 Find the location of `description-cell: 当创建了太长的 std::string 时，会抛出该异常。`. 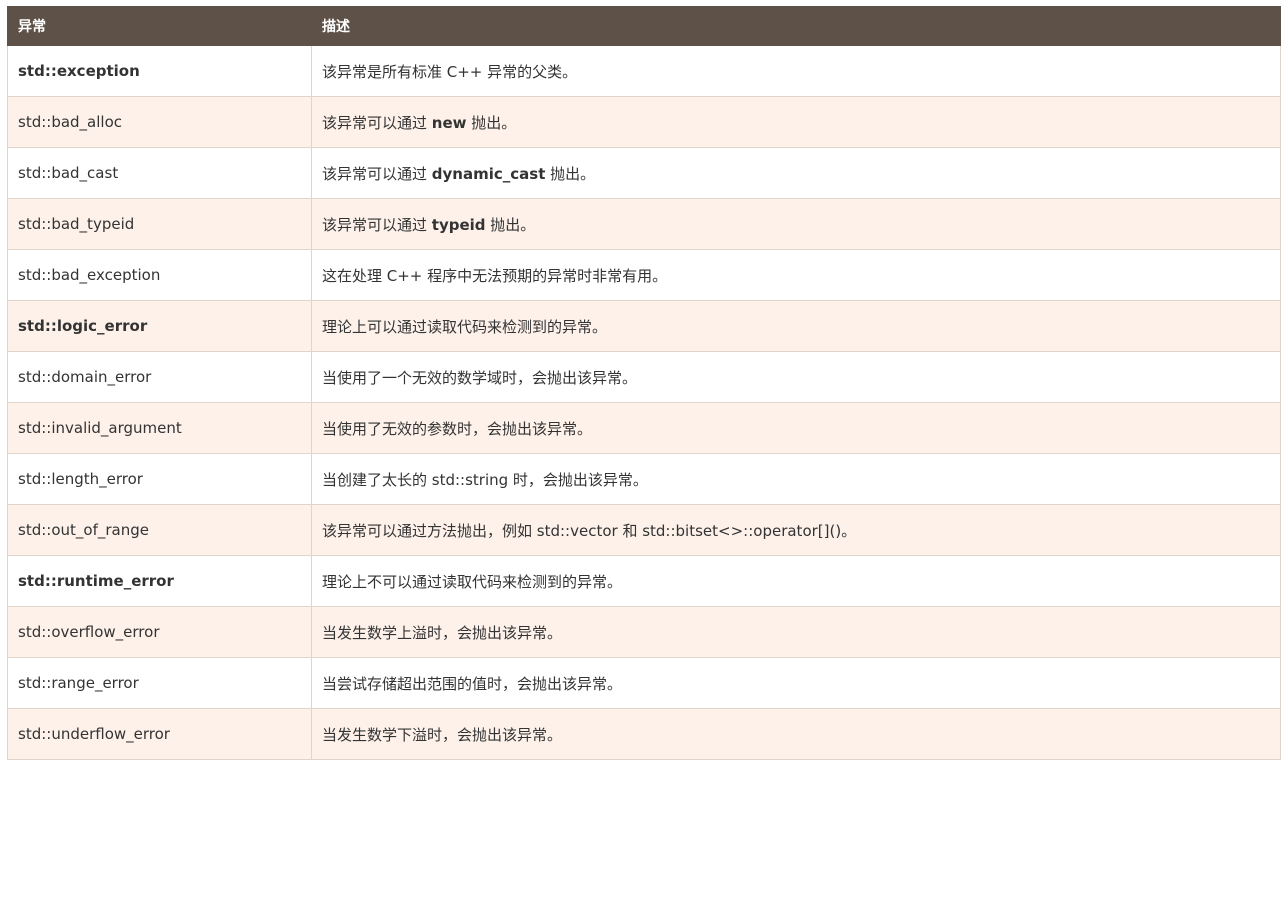

description-cell: 当创建了太长的 std::string 时，会抛出该异常。 is located at coordinates (796, 479).